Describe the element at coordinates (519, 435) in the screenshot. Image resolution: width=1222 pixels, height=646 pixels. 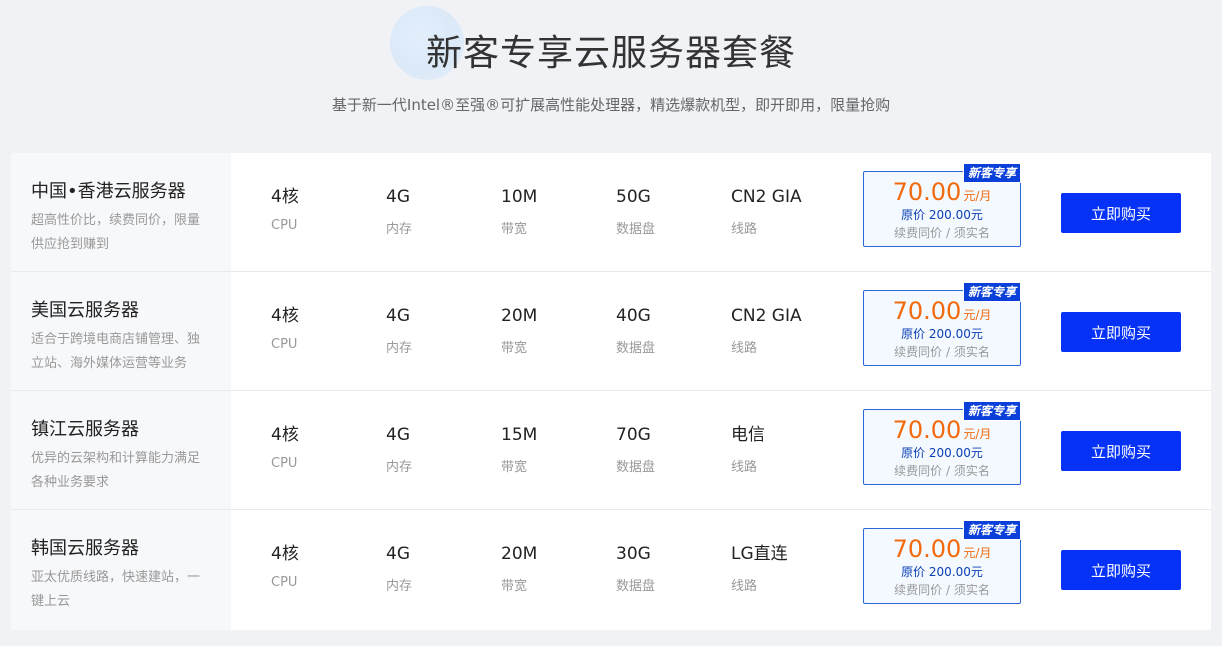
I see `spec-bandwidth-value: 15M` at that location.